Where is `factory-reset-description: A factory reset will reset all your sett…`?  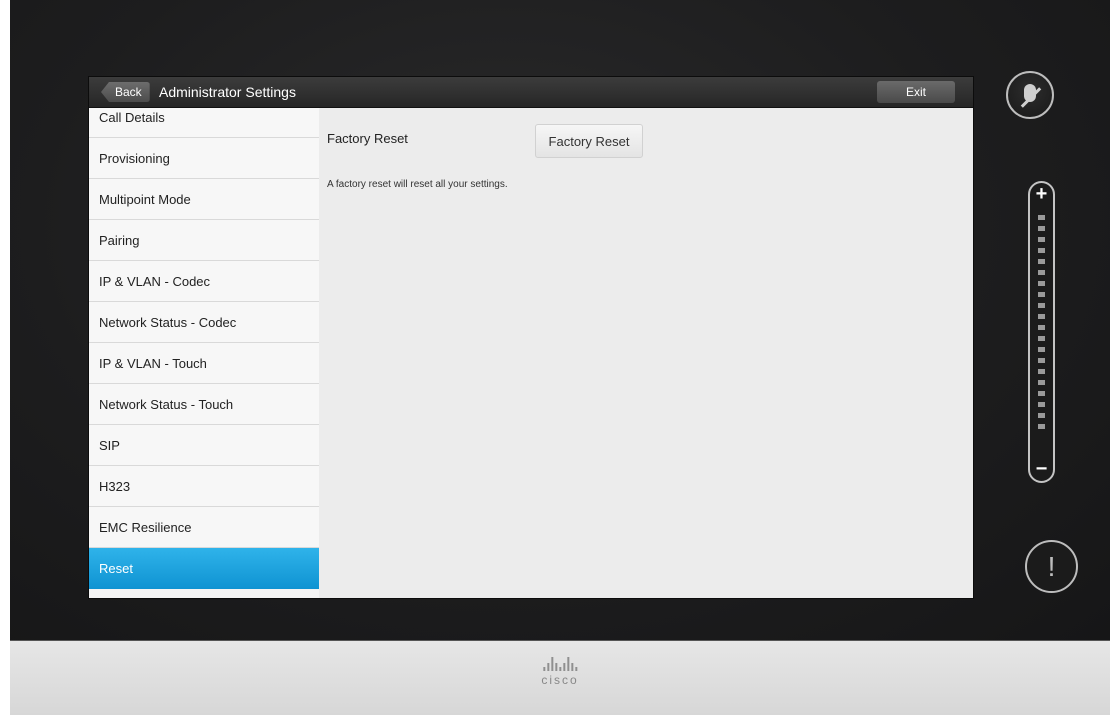 factory-reset-description: A factory reset will reset all your sett… is located at coordinates (417, 184).